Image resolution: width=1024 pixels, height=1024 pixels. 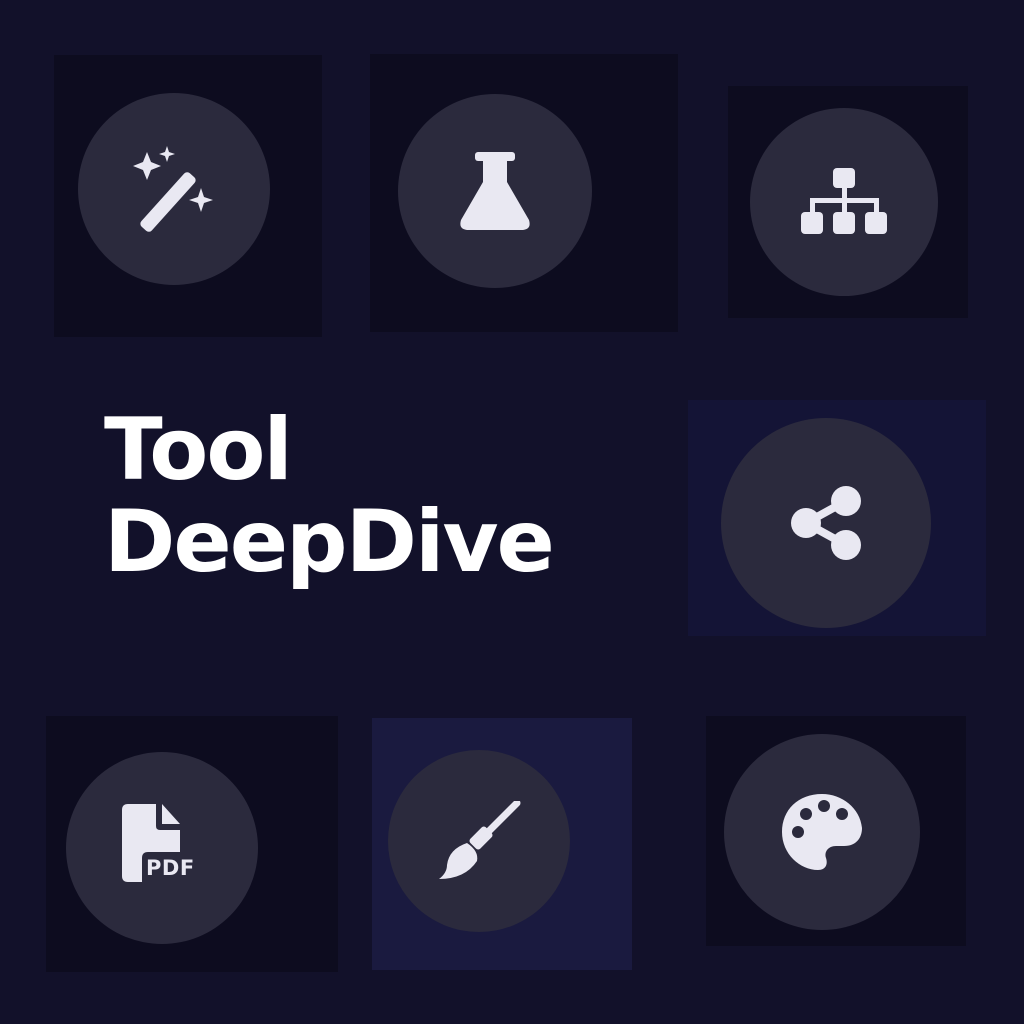 I want to click on sitemap-button, so click(x=844, y=202).